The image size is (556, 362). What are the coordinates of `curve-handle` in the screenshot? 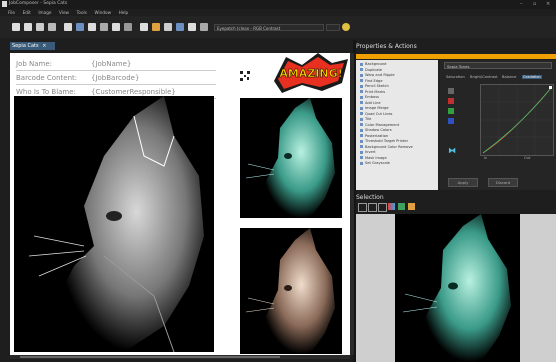 It's located at (550, 87).